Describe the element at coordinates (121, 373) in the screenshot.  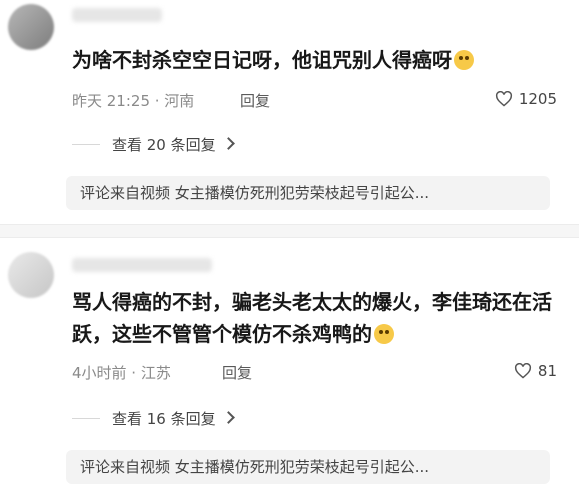
I see `comment-meta: 4小时前 · 江苏` at that location.